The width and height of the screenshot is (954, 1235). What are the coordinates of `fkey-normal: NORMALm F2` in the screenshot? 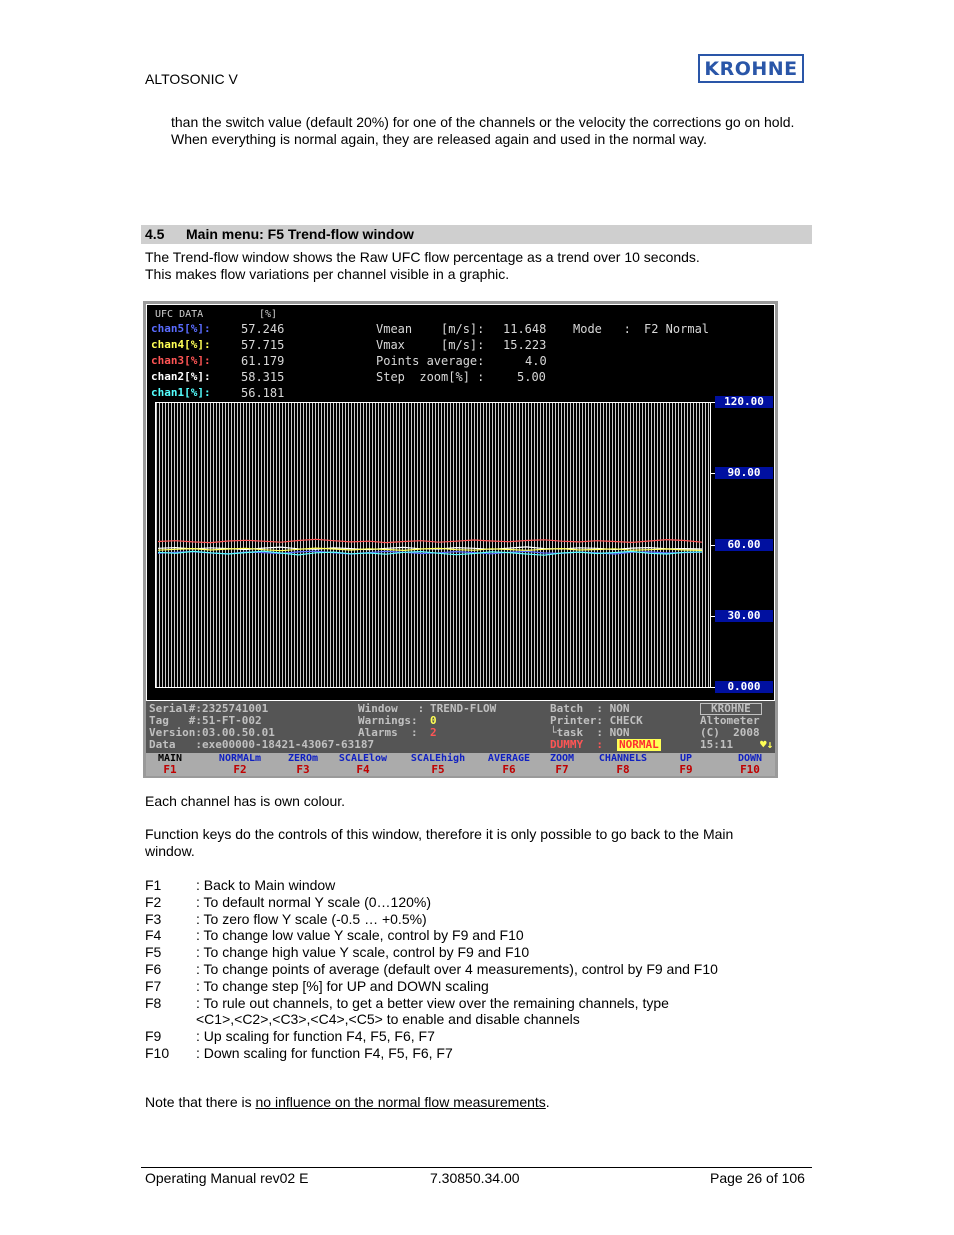 It's located at (240, 764).